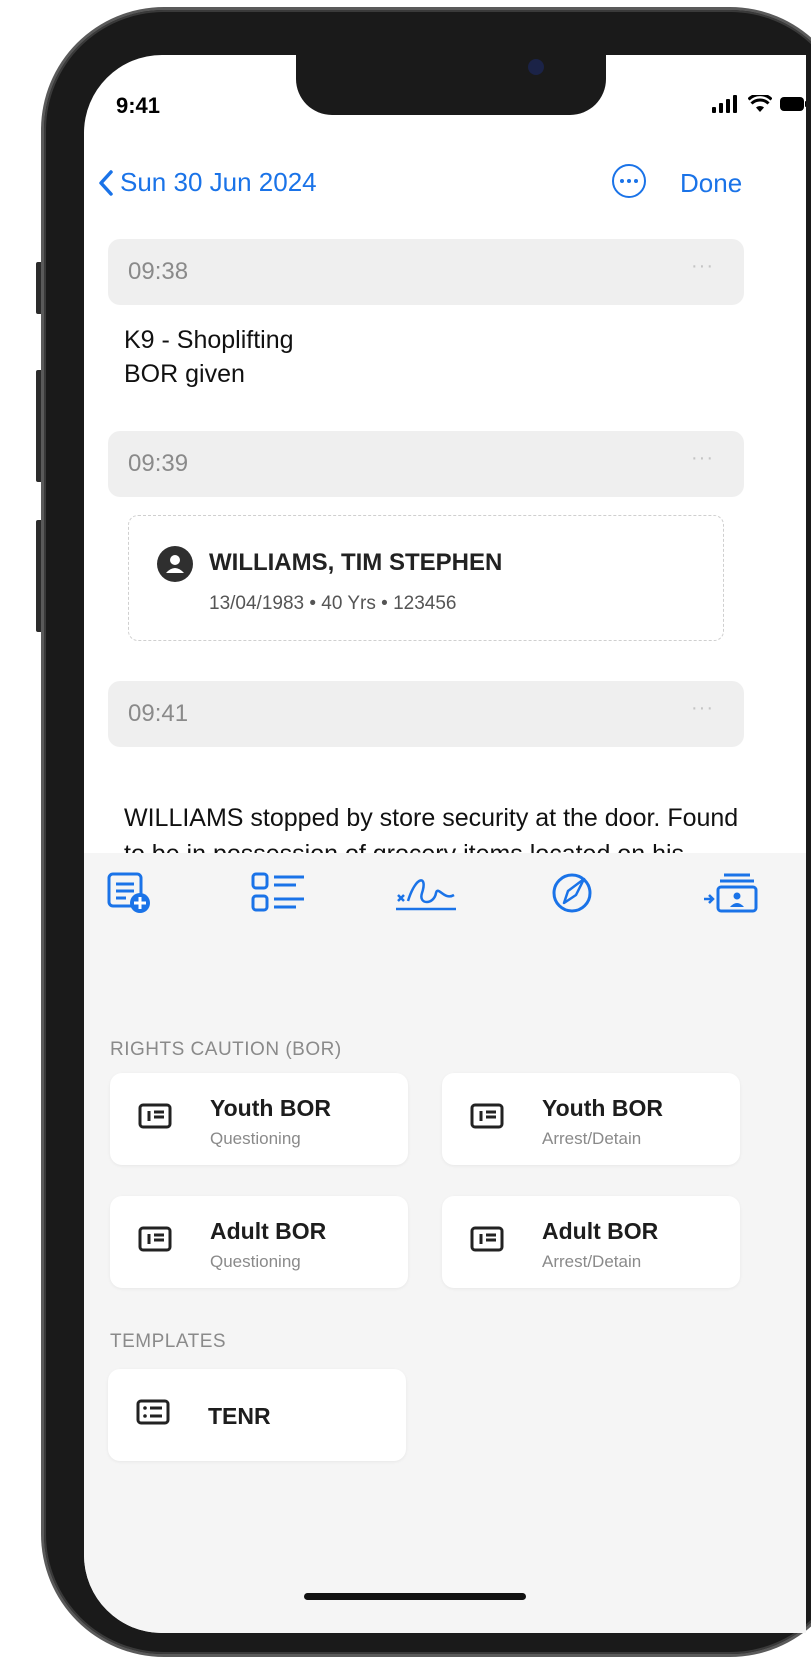 This screenshot has height=1661, width=811. I want to click on person-card-icon, so click(730, 893).